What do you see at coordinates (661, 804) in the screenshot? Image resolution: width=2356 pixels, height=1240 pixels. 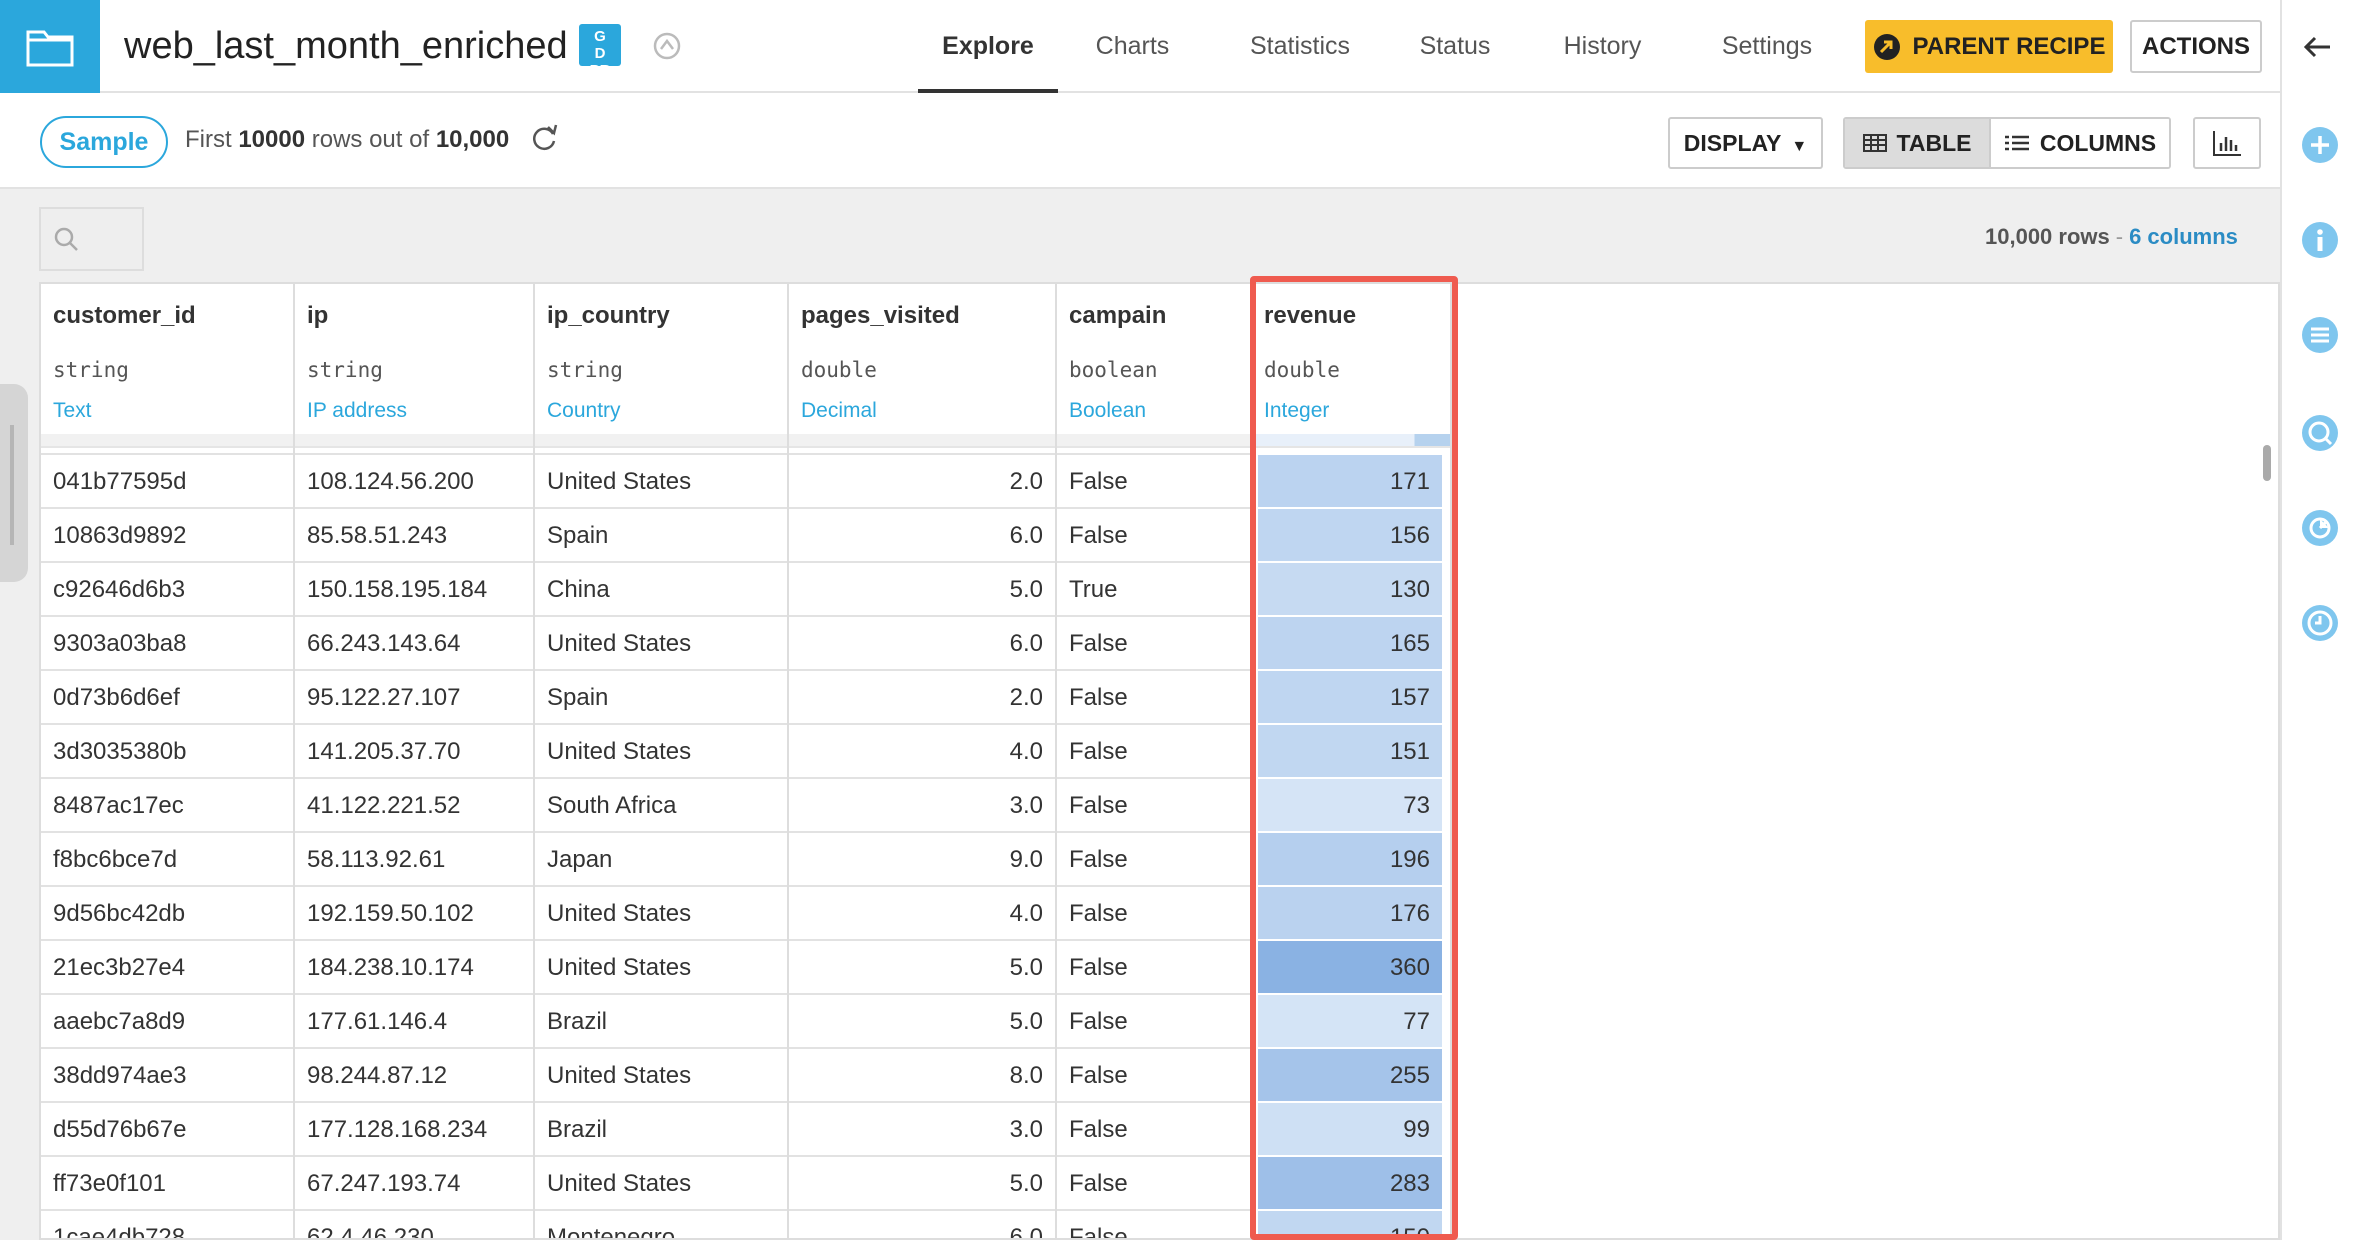 I see `table-cell: South Africa` at bounding box center [661, 804].